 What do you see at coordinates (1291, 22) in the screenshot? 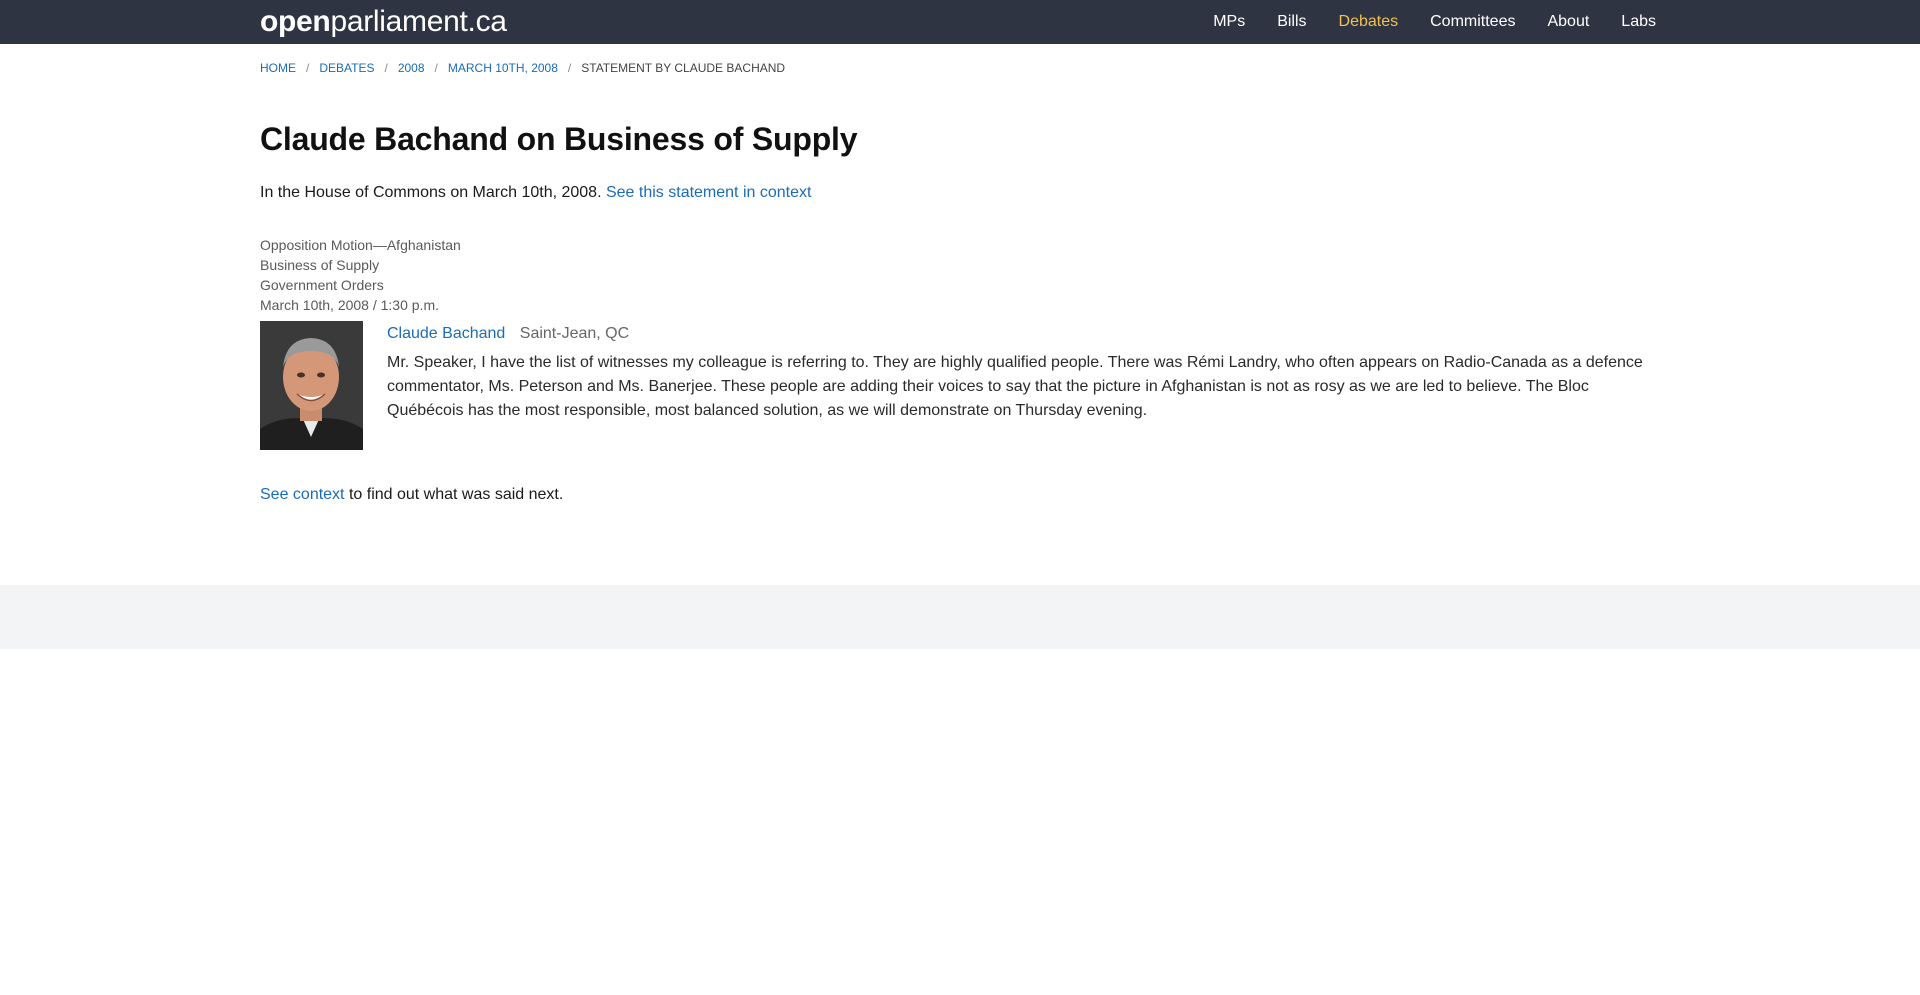
I see `nav-item-bills: Bills` at bounding box center [1291, 22].